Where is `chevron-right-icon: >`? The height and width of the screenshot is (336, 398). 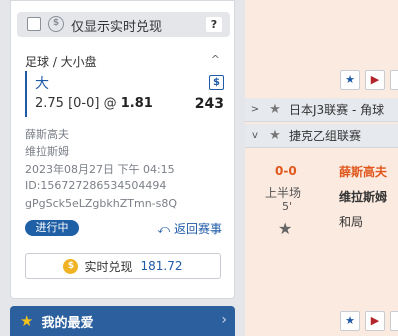 chevron-right-icon: > is located at coordinates (255, 109).